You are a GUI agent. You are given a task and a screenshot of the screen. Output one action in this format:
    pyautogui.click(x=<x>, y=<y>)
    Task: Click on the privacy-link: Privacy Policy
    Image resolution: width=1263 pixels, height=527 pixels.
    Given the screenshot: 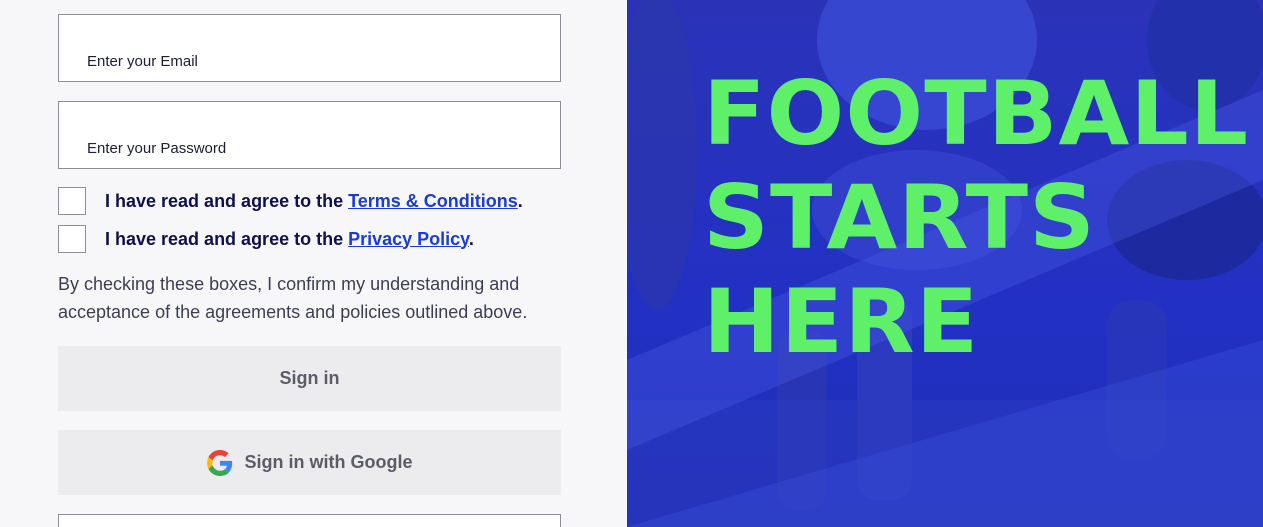 What is the action you would take?
    pyautogui.click(x=408, y=239)
    